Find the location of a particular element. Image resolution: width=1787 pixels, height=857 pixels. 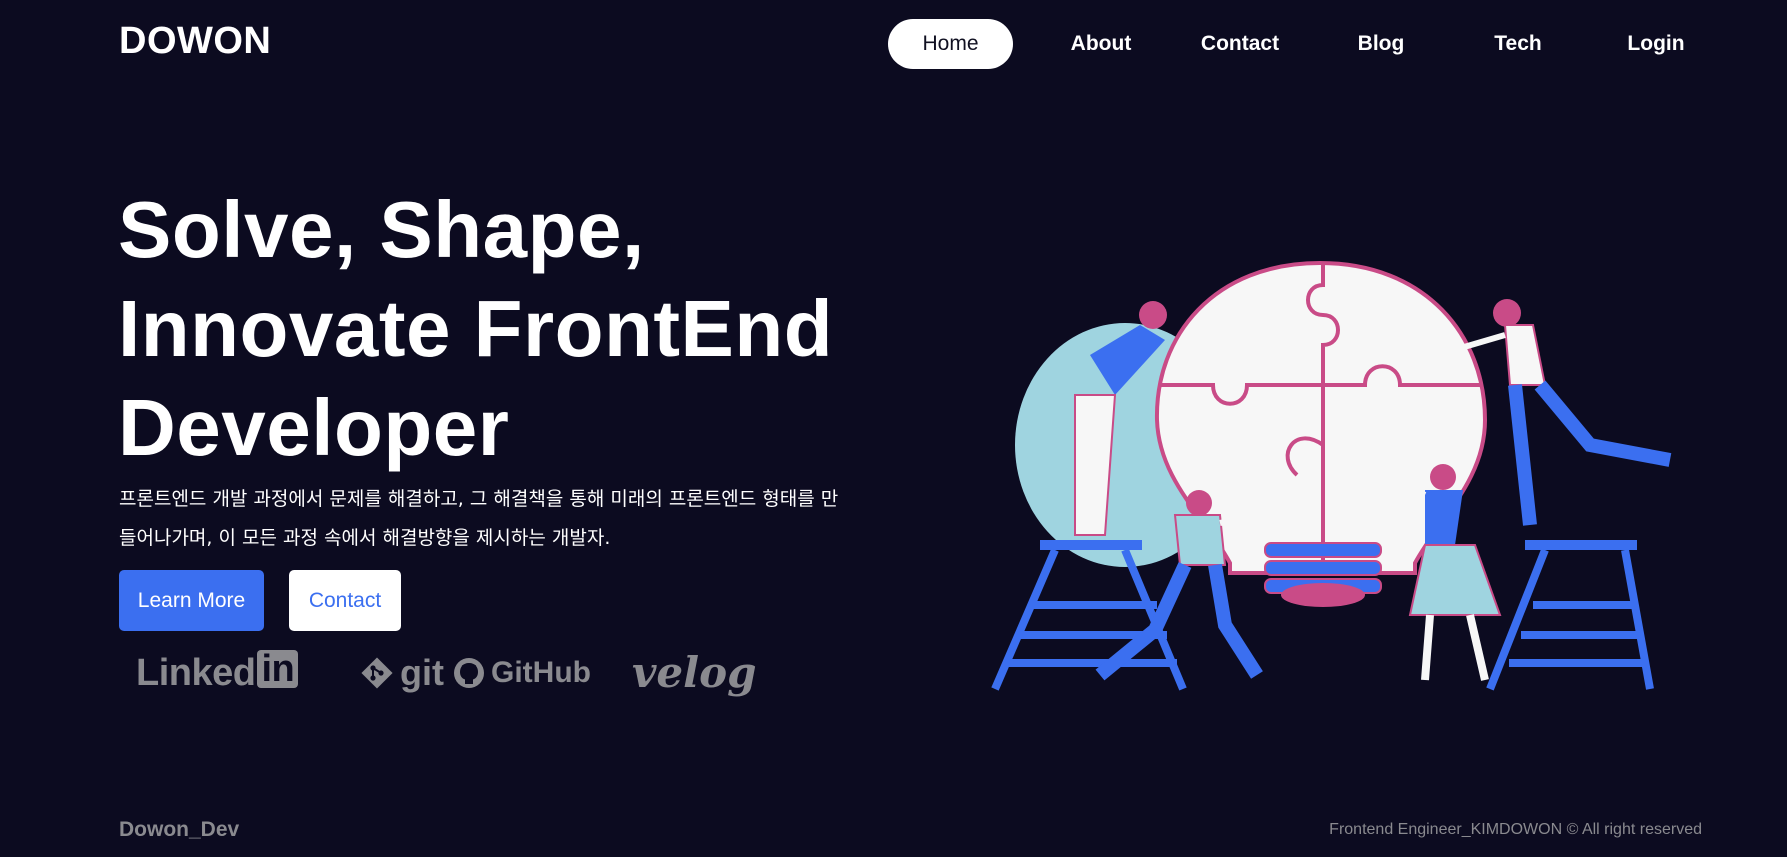

git-label: git is located at coordinates (422, 672).